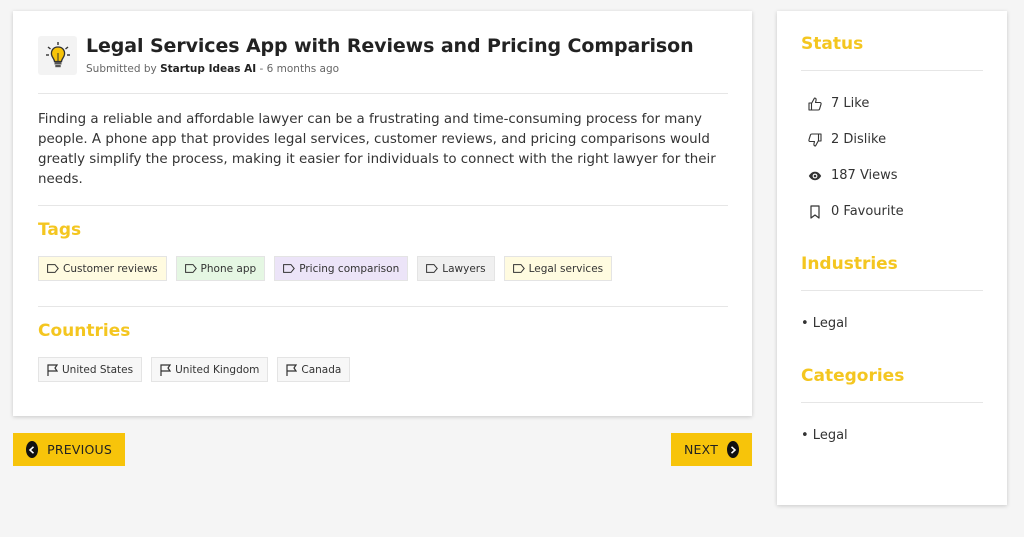 The width and height of the screenshot is (1024, 537). I want to click on tag-customer-reviews: Customer reviews, so click(102, 268).